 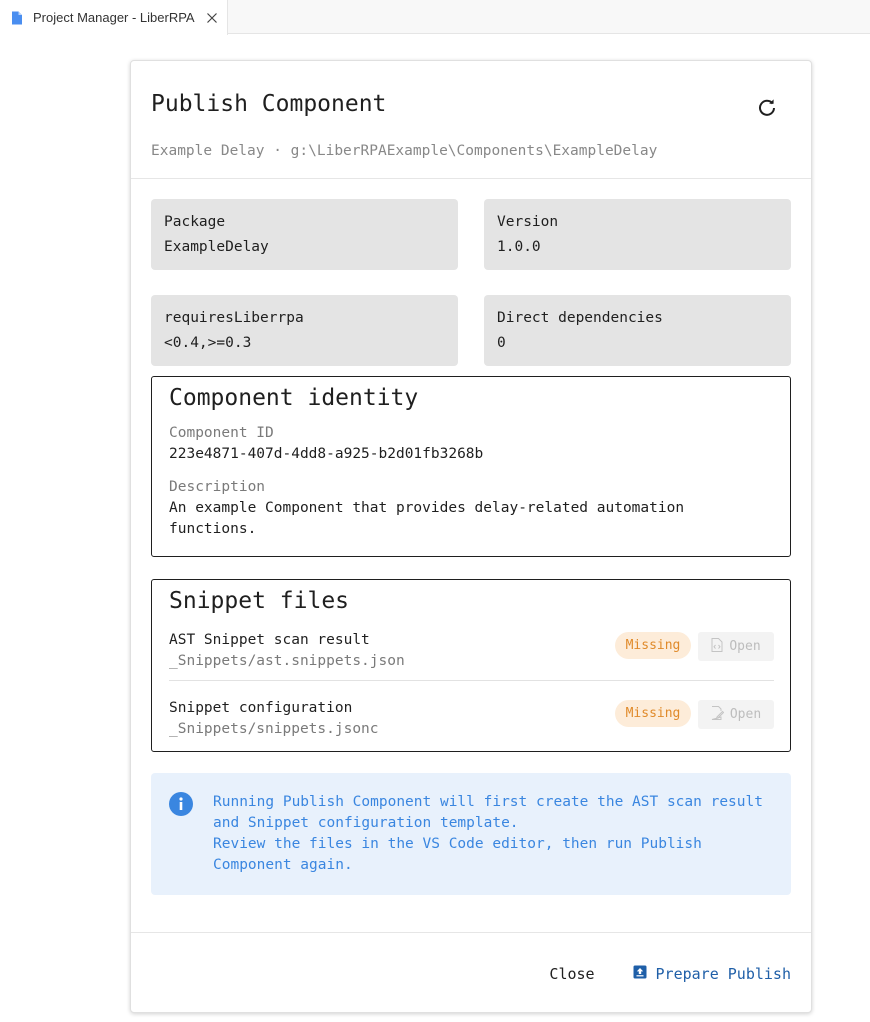 What do you see at coordinates (261, 708) in the screenshot?
I see `snippet-name: Snippet configuration` at bounding box center [261, 708].